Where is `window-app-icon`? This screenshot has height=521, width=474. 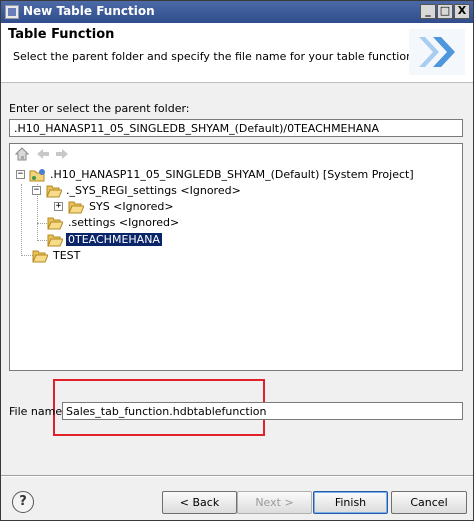 window-app-icon is located at coordinates (12, 12).